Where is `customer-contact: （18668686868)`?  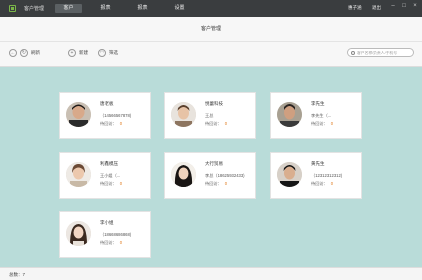
customer-contact: （18668686868) is located at coordinates (116, 234).